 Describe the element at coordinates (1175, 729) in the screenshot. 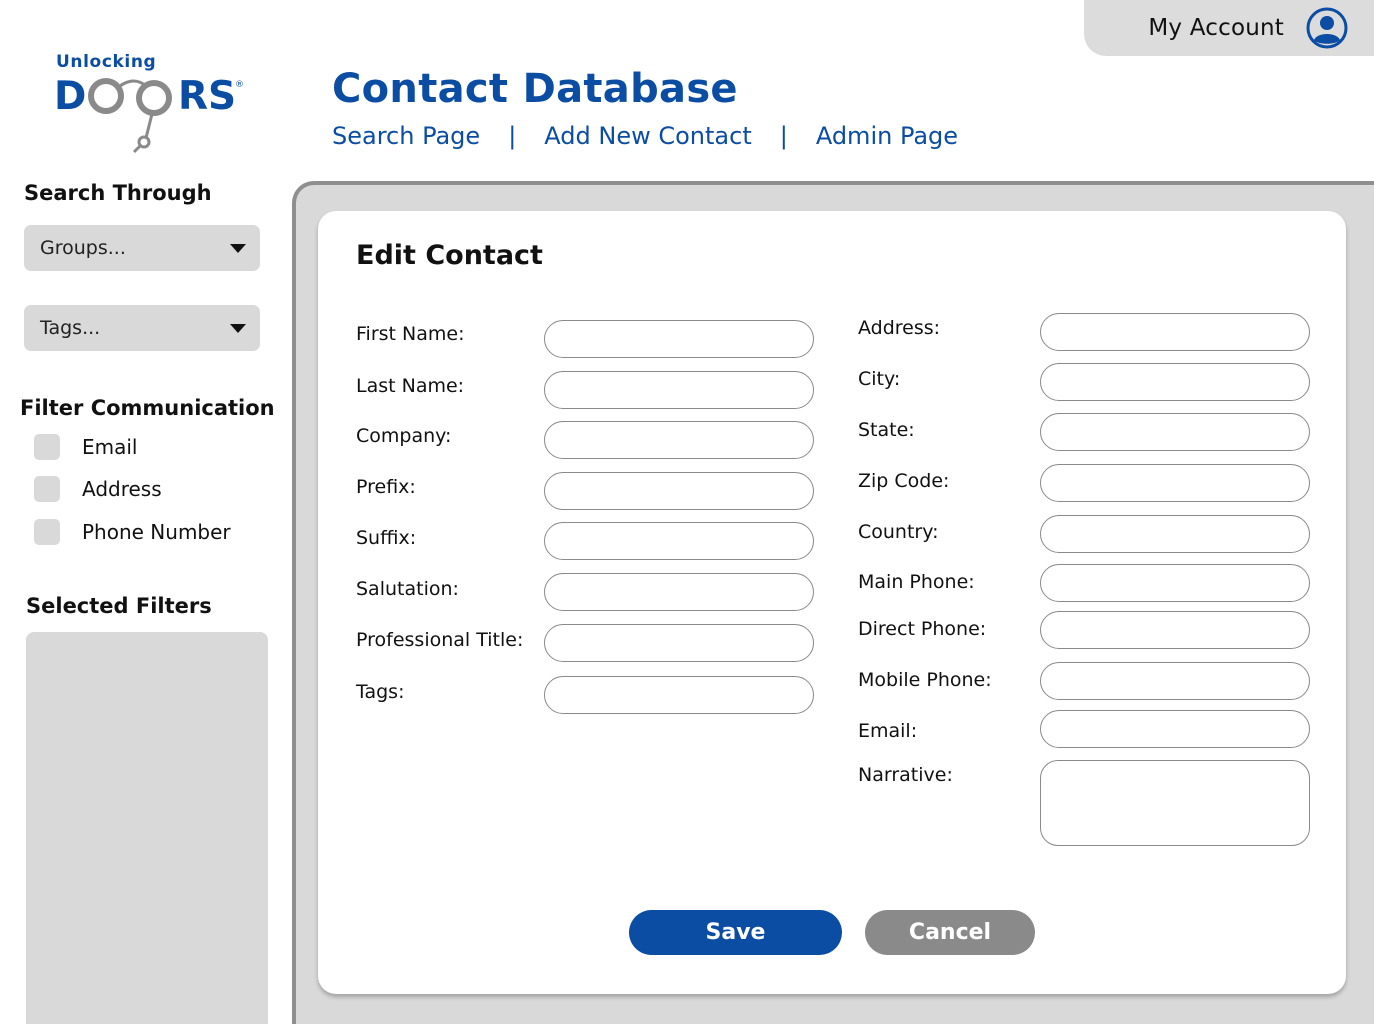

I see `email-input` at that location.